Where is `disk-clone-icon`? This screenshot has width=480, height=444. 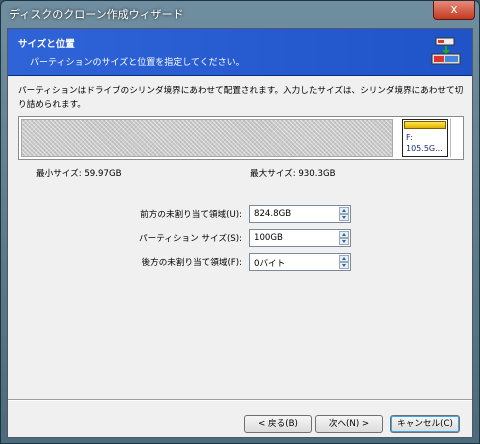
disk-clone-icon is located at coordinates (446, 51).